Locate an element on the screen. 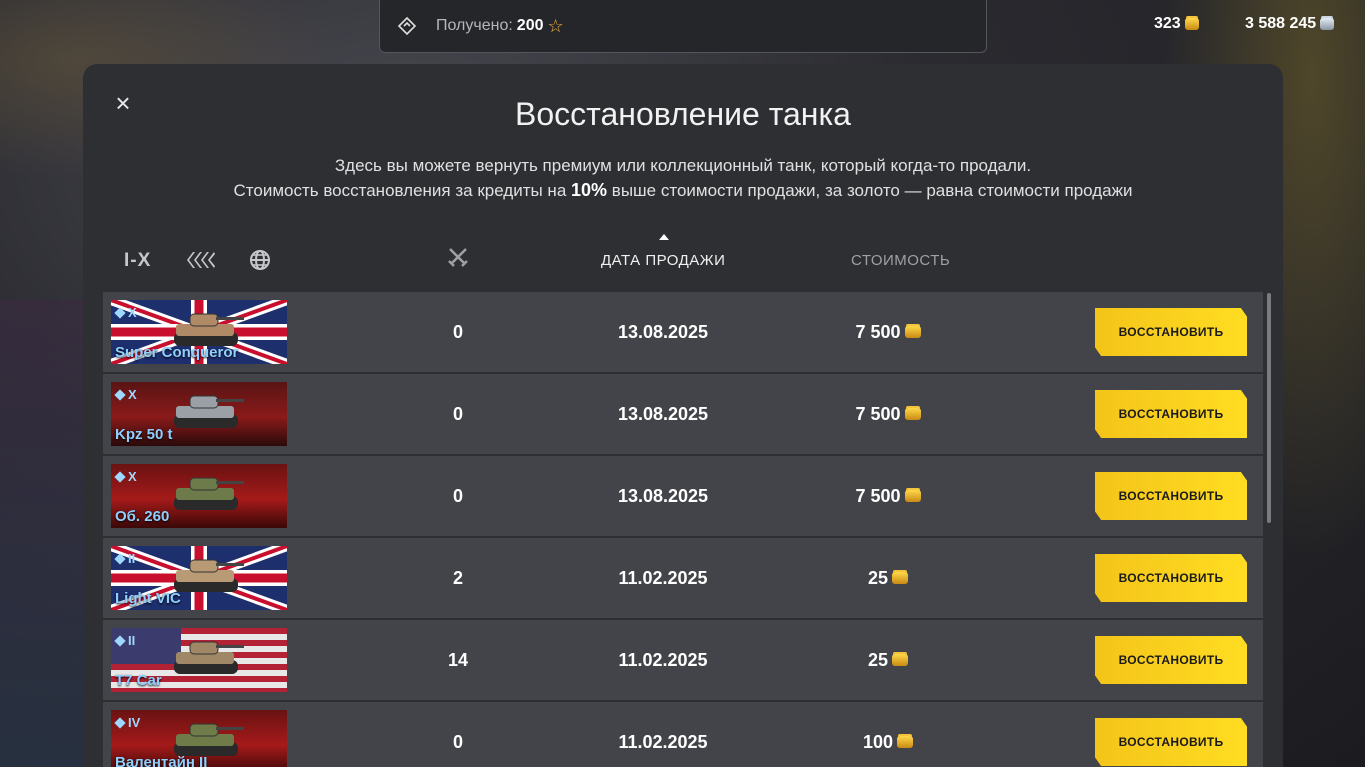 This screenshot has height=767, width=1365. credits-balance: 3 588 245 is located at coordinates (1290, 24).